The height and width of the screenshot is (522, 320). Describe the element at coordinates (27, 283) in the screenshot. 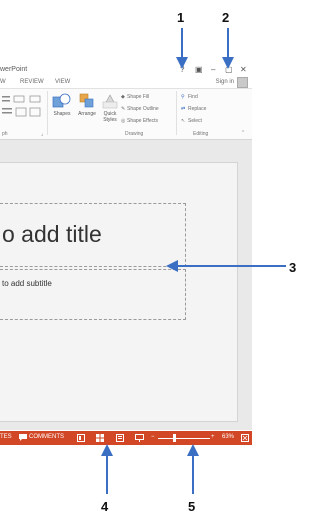

I see `subtitle-placeholder-text: to add subtitle` at that location.